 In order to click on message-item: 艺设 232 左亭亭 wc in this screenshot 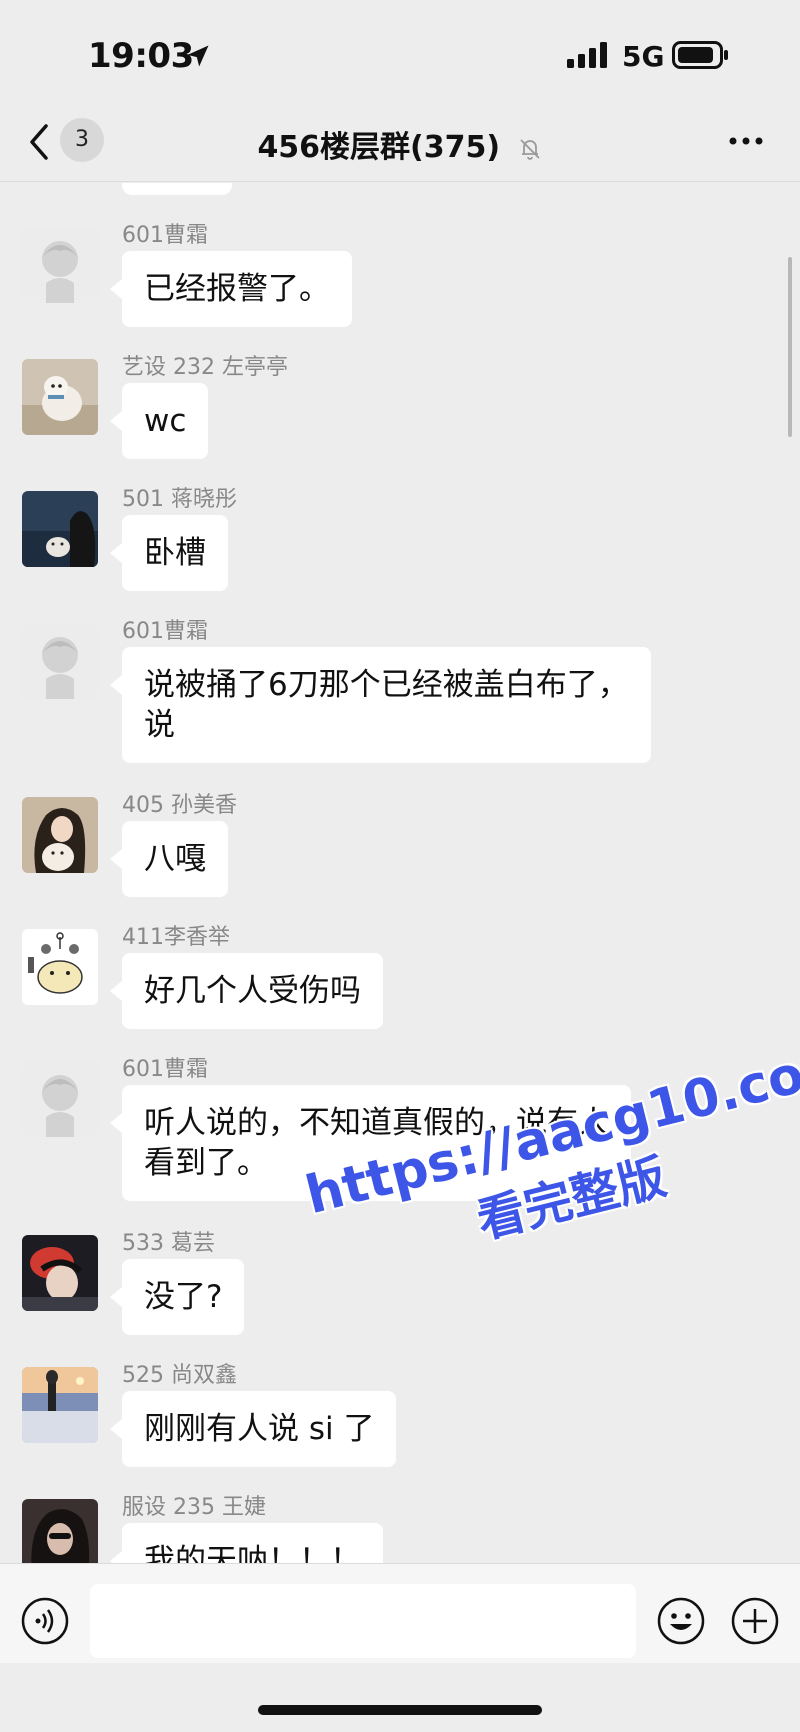, I will do `click(400, 404)`.